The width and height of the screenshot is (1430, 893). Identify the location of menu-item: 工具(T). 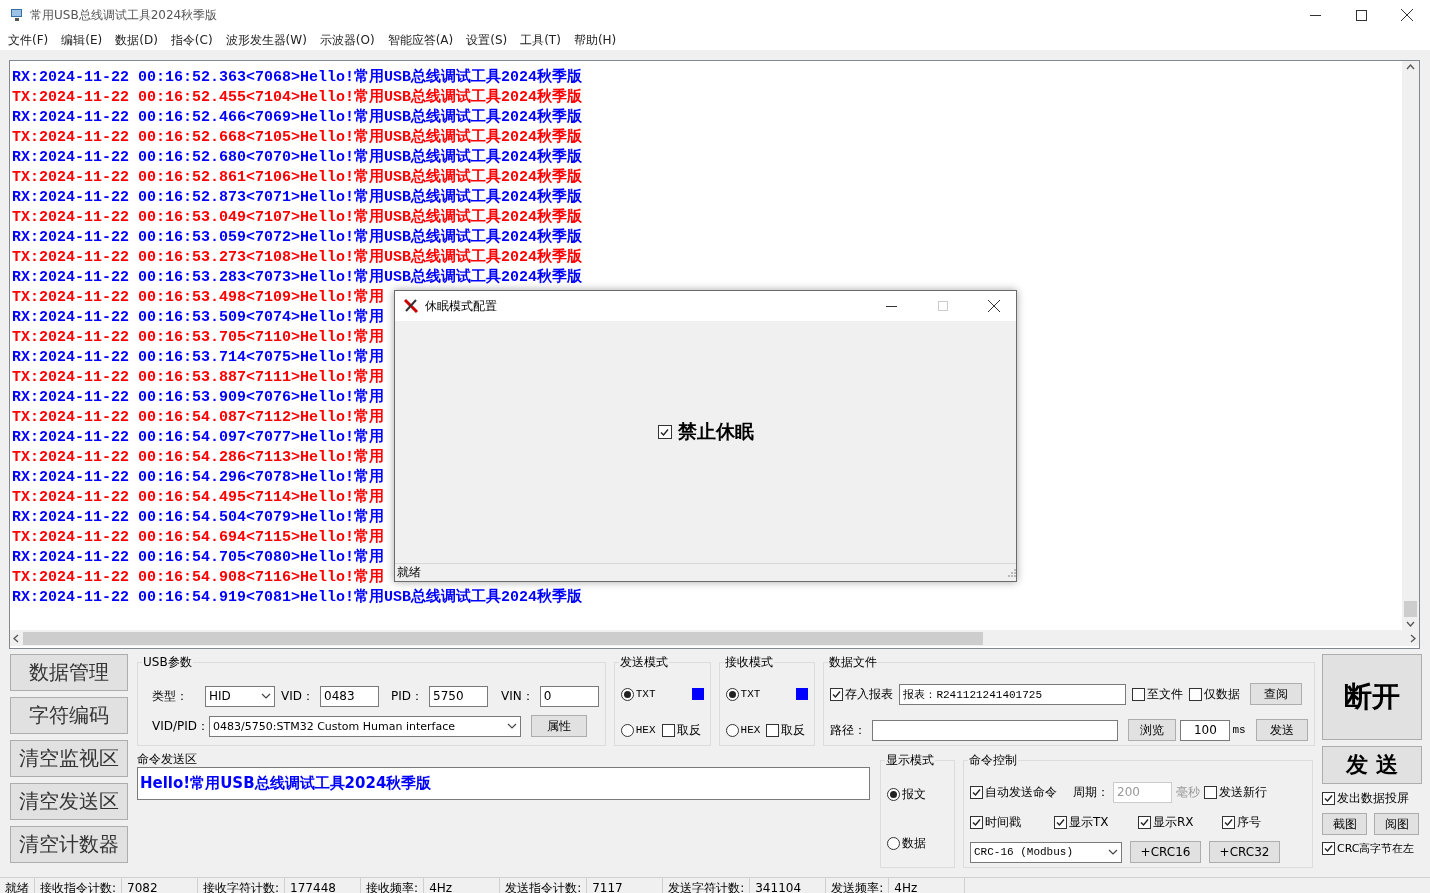
(540, 40).